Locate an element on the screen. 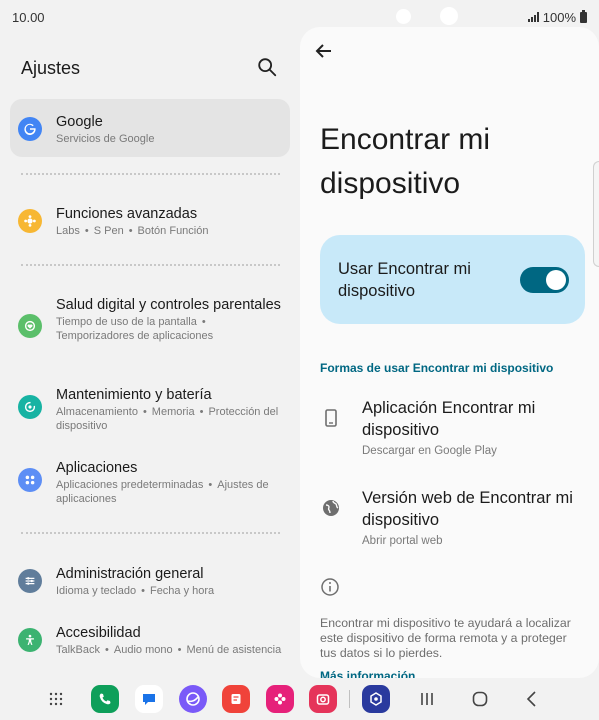 This screenshot has width=599, height=720. home-button is located at coordinates (480, 699).